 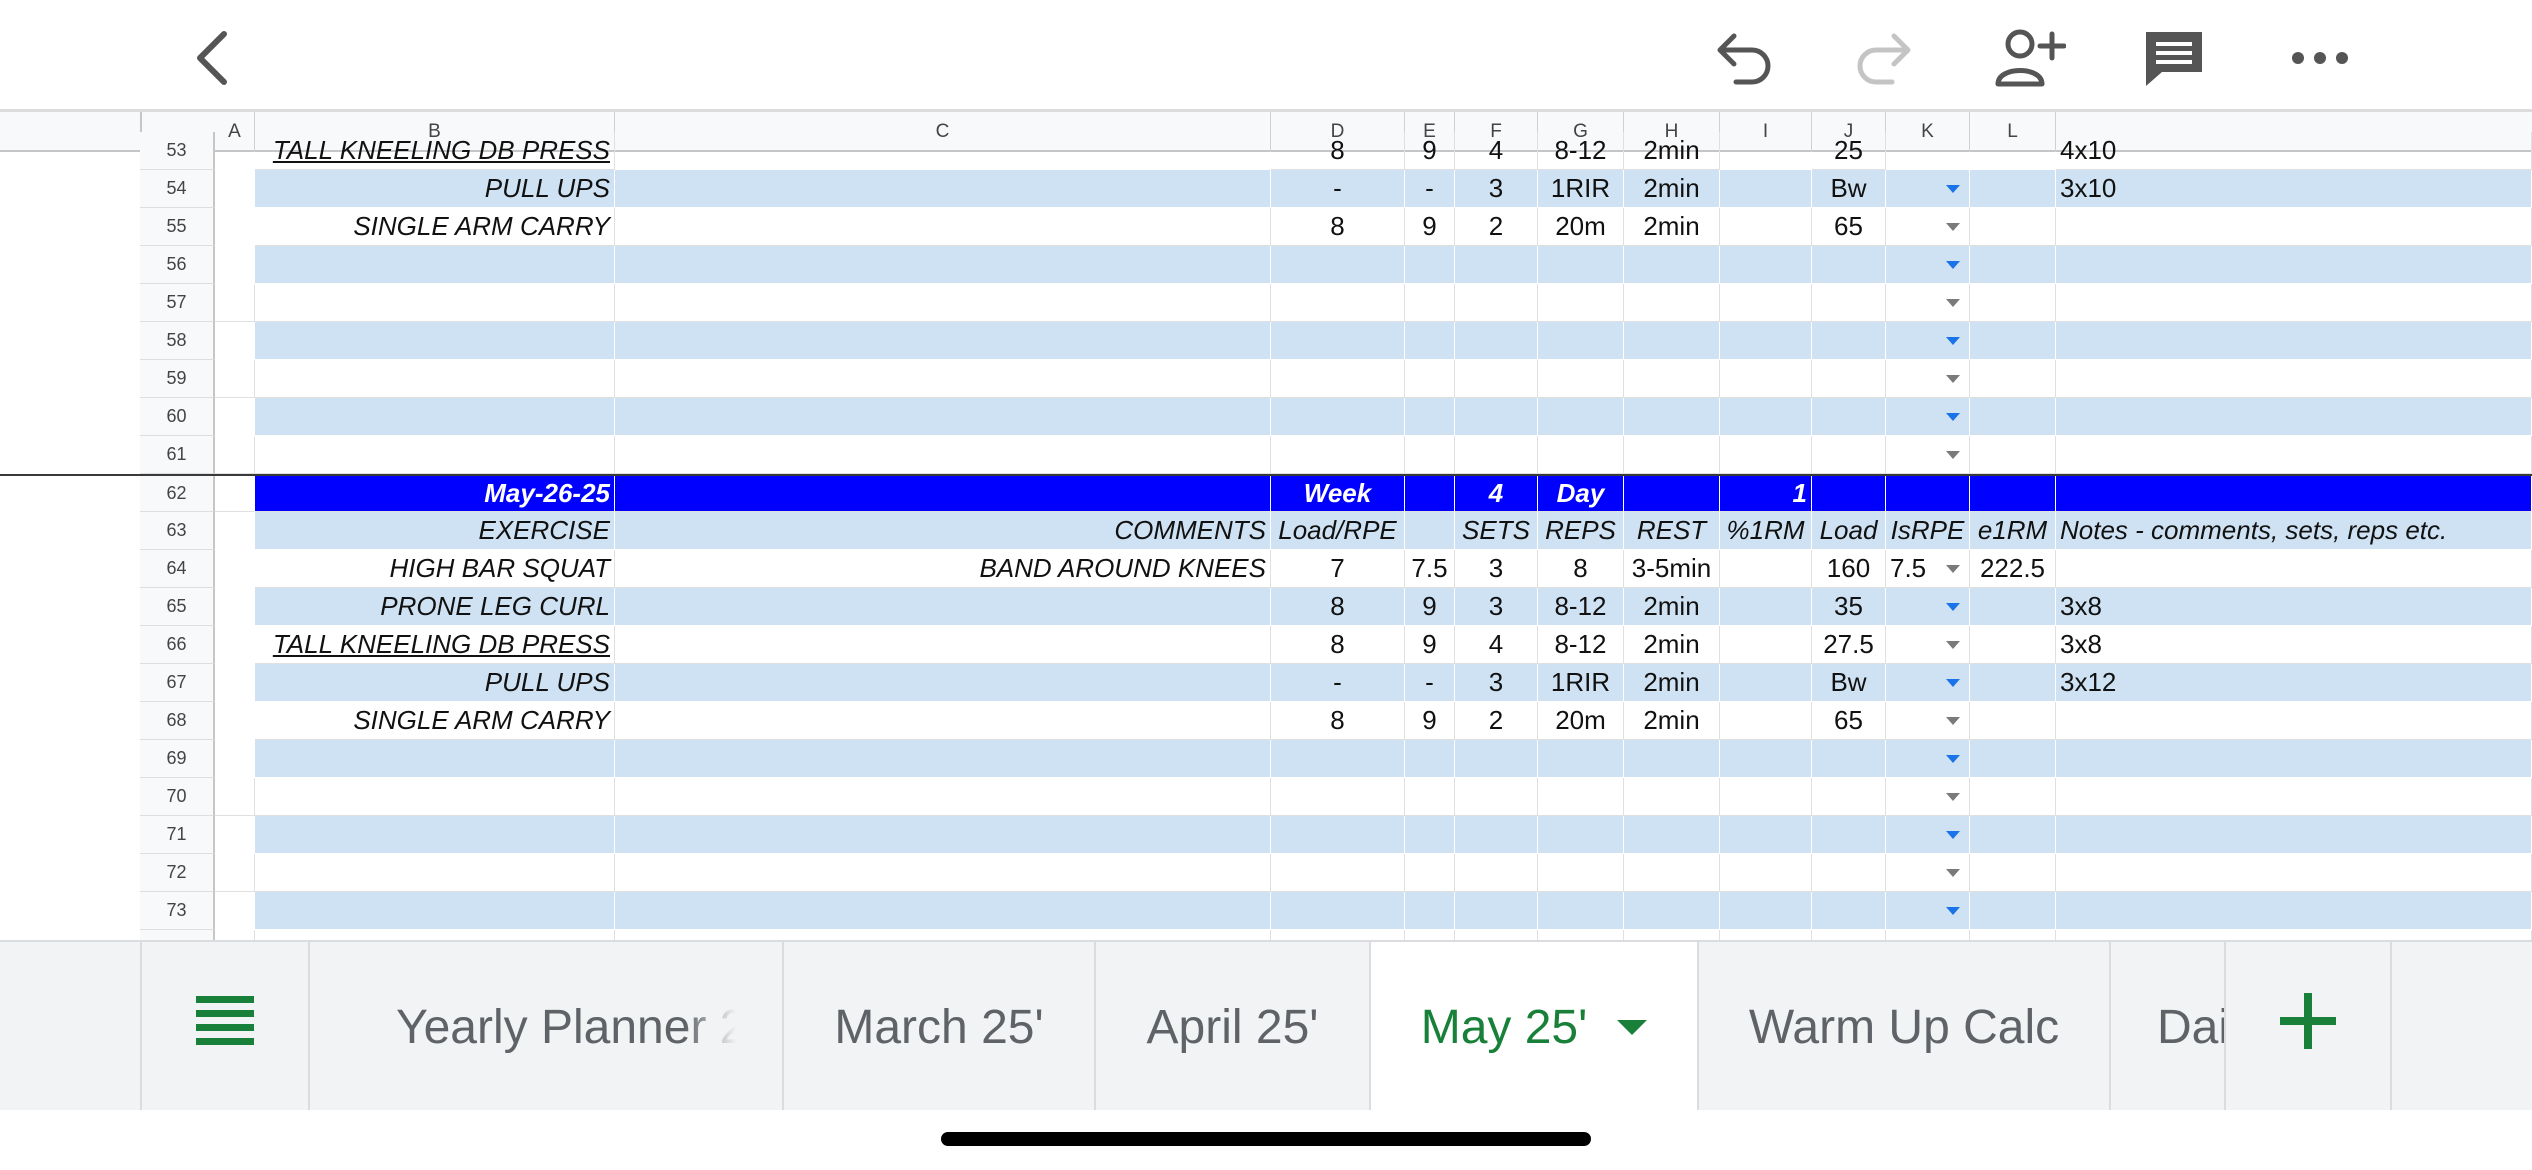 What do you see at coordinates (1849, 645) in the screenshot?
I see `cell-load-value: 27.5` at bounding box center [1849, 645].